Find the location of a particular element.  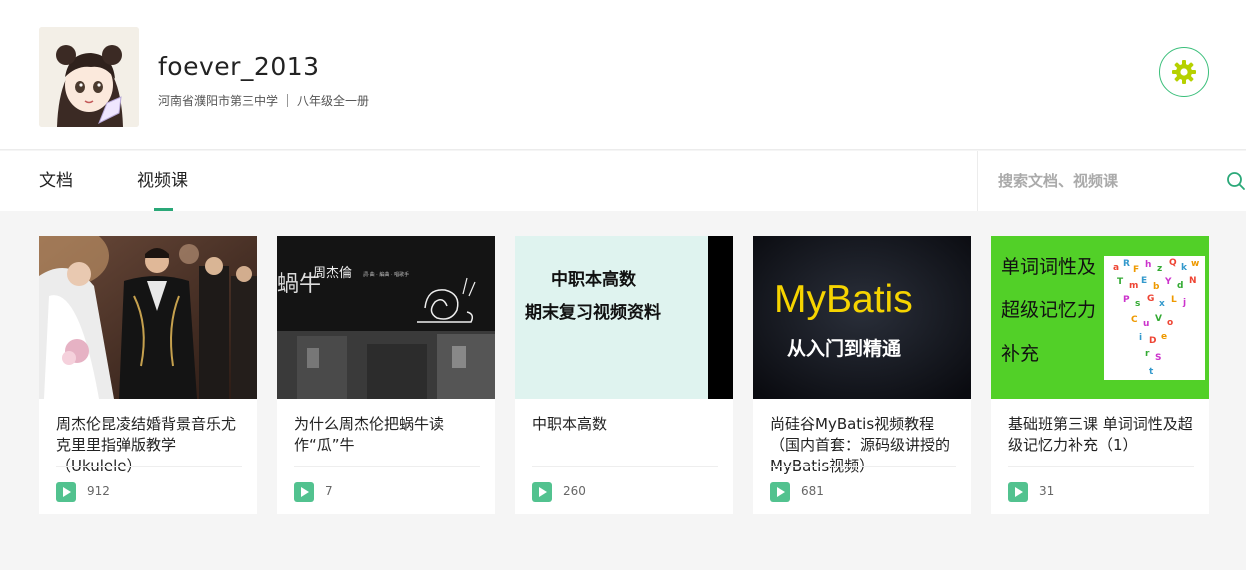

video-title: 周杰伦昆凌结婚背景音乐尤克里里指弹版教学（Ukulele） is located at coordinates (151, 445).